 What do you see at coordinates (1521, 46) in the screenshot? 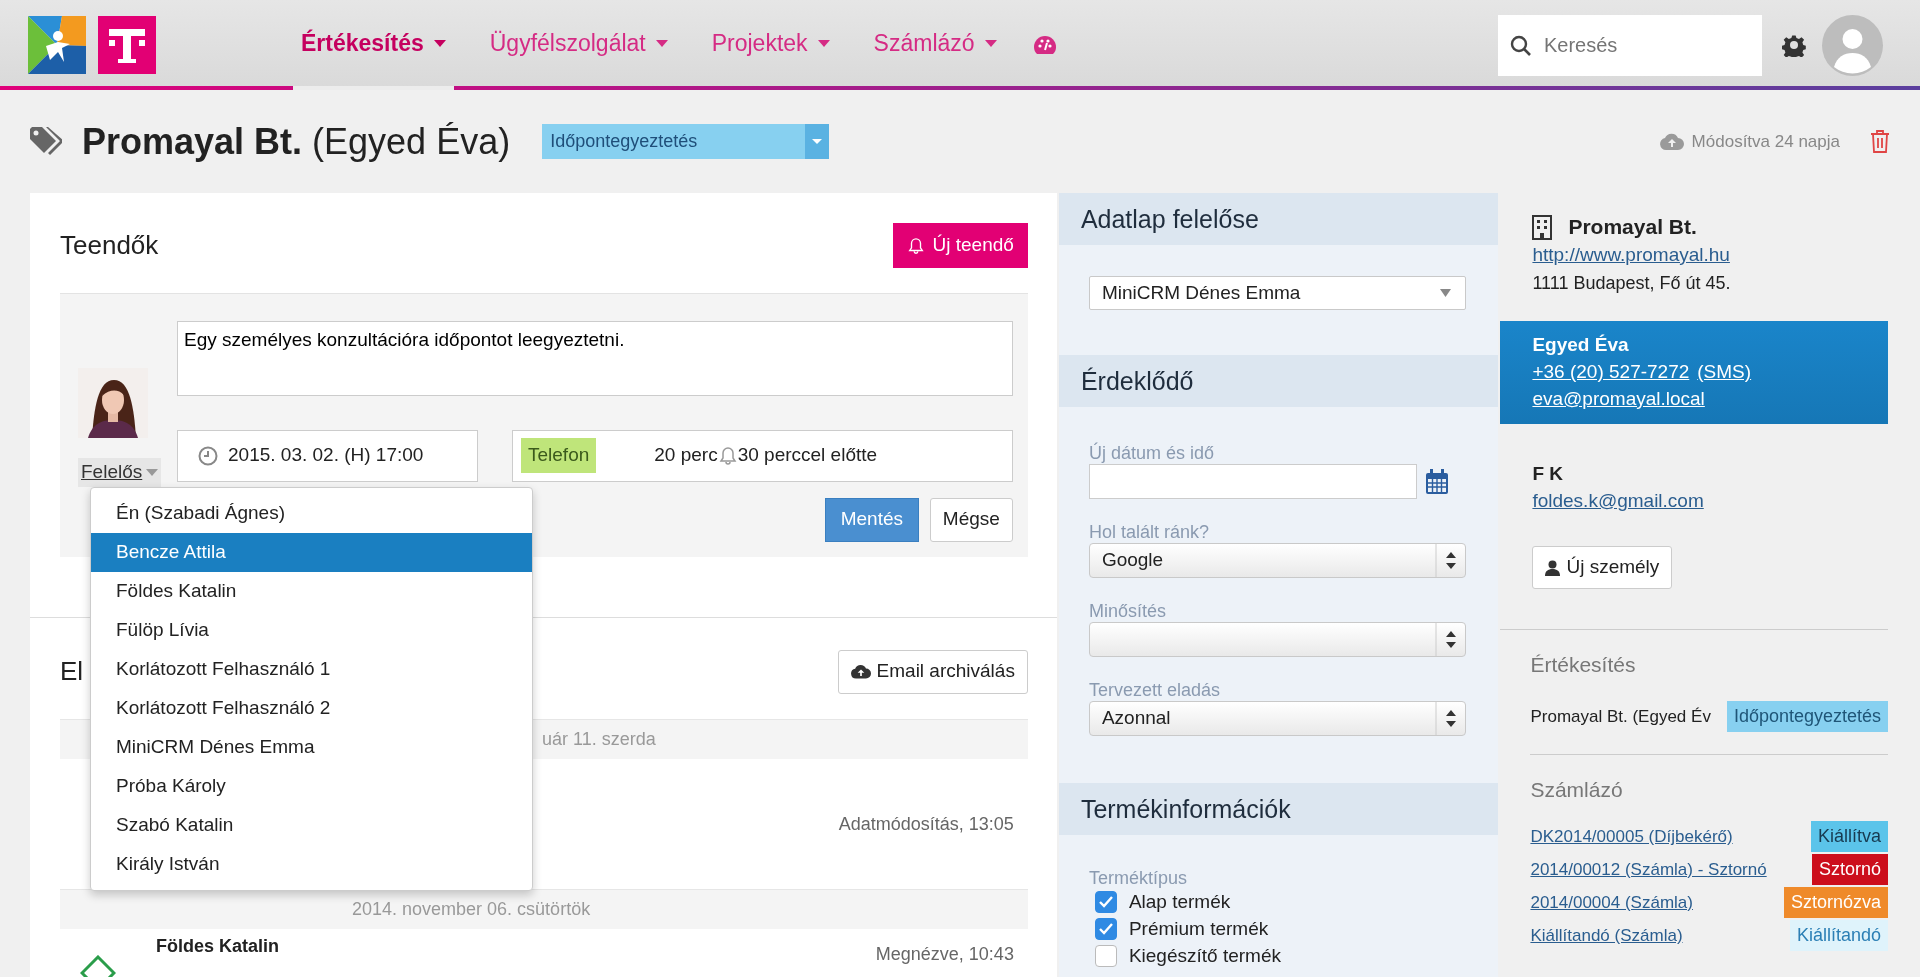
I see `search-icon` at bounding box center [1521, 46].